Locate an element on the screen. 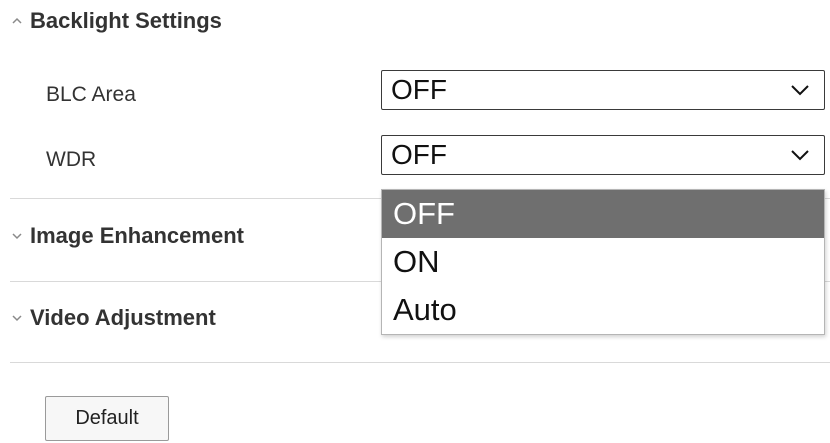 The height and width of the screenshot is (443, 830). dropdown-option-off: OFF is located at coordinates (603, 214).